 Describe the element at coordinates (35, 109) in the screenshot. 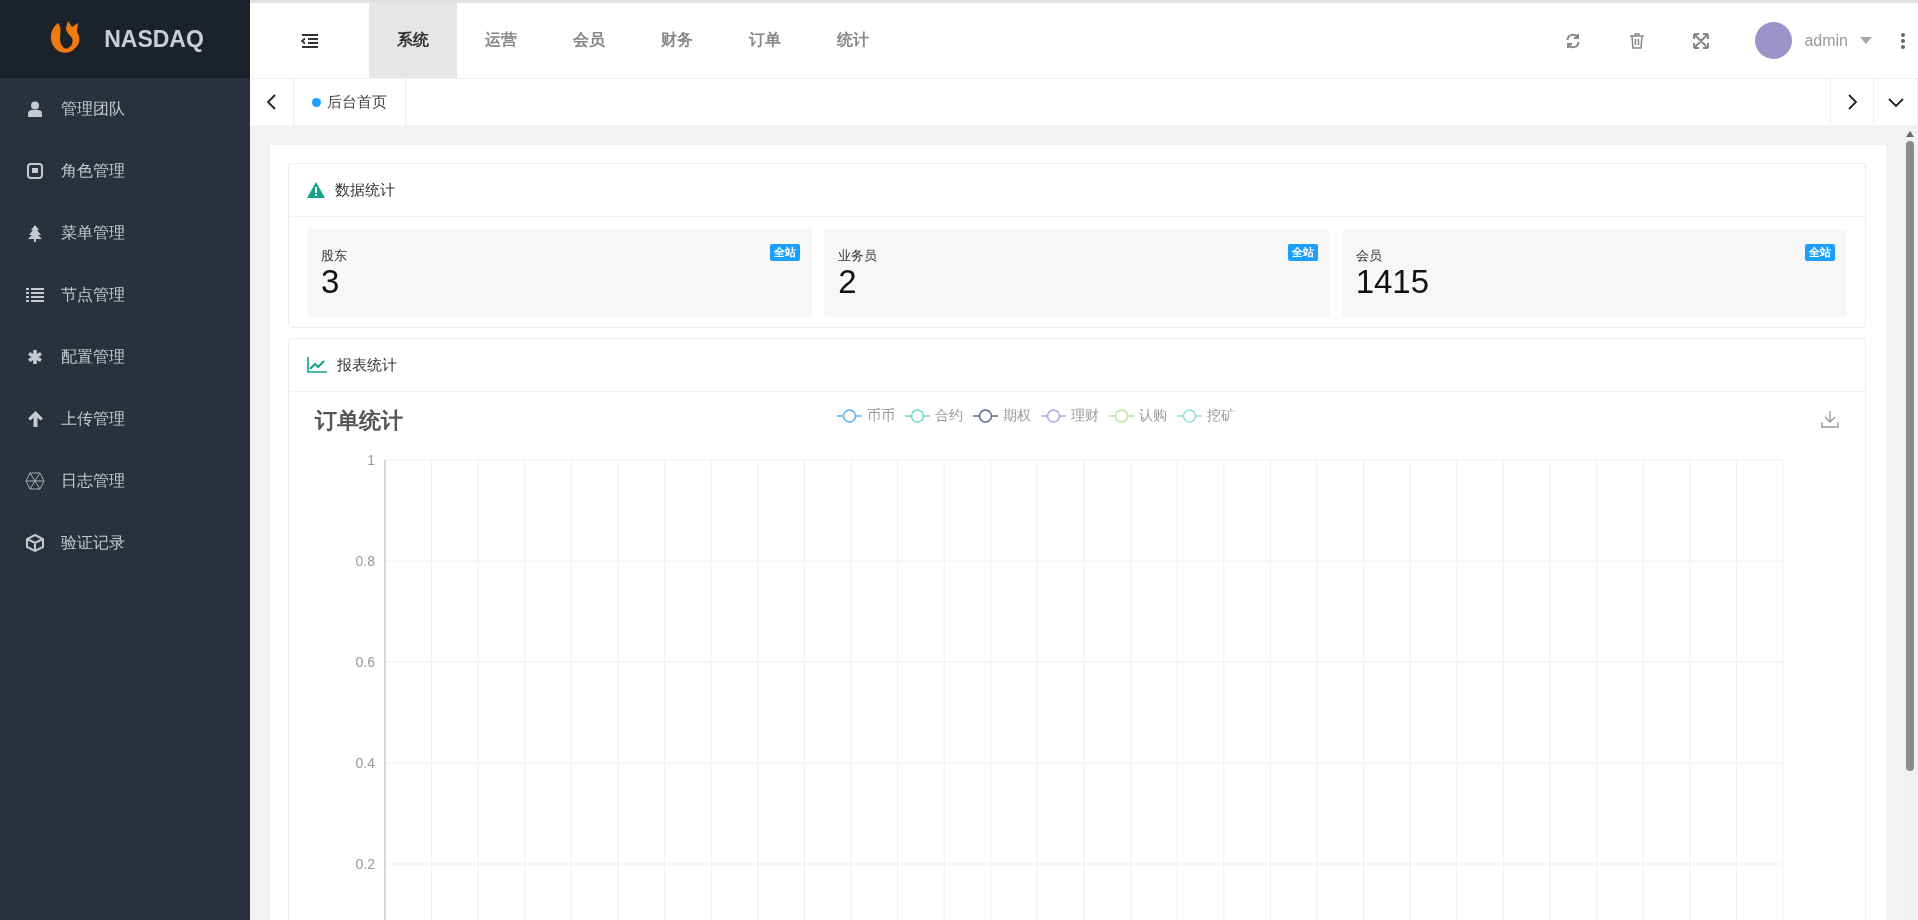

I see `user-icon` at that location.